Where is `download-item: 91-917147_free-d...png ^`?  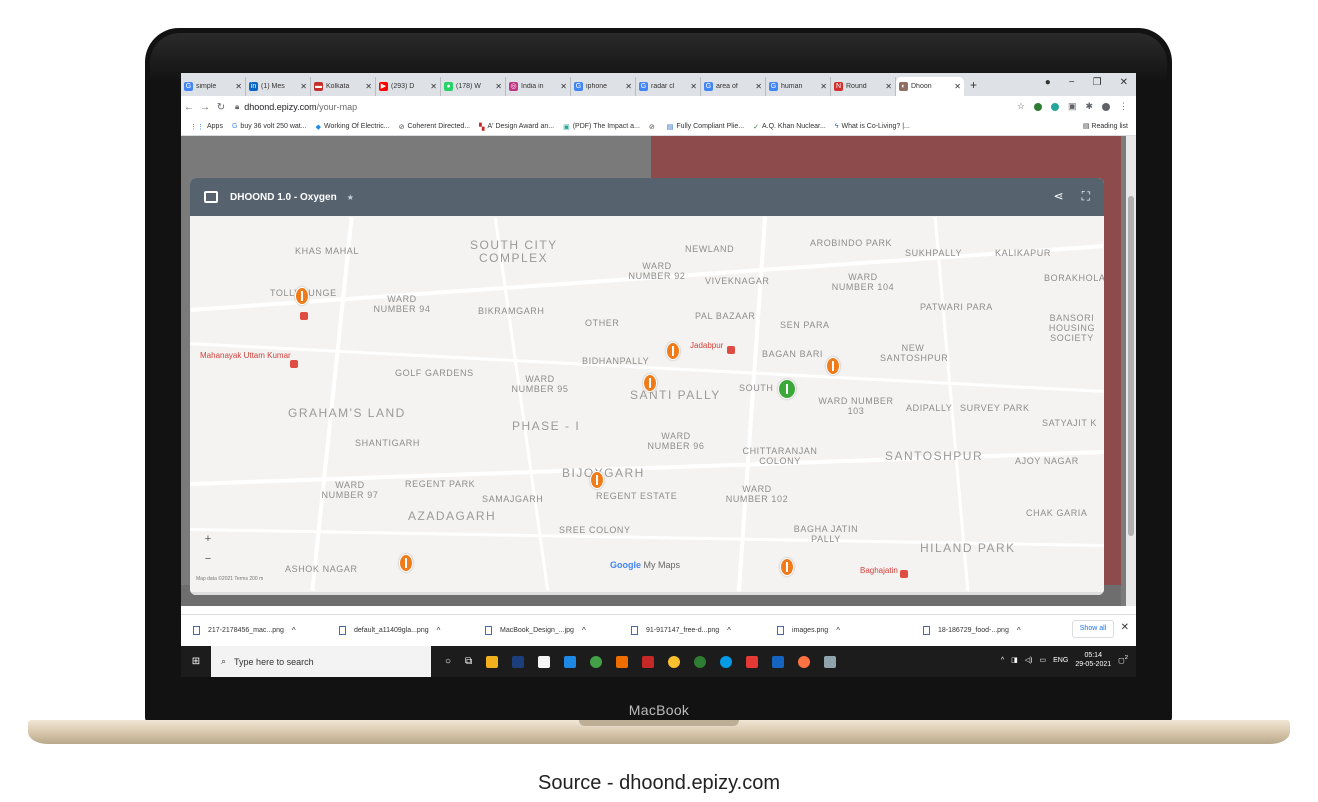
download-item: 91-917147_free-d...png ^ is located at coordinates (692, 630).